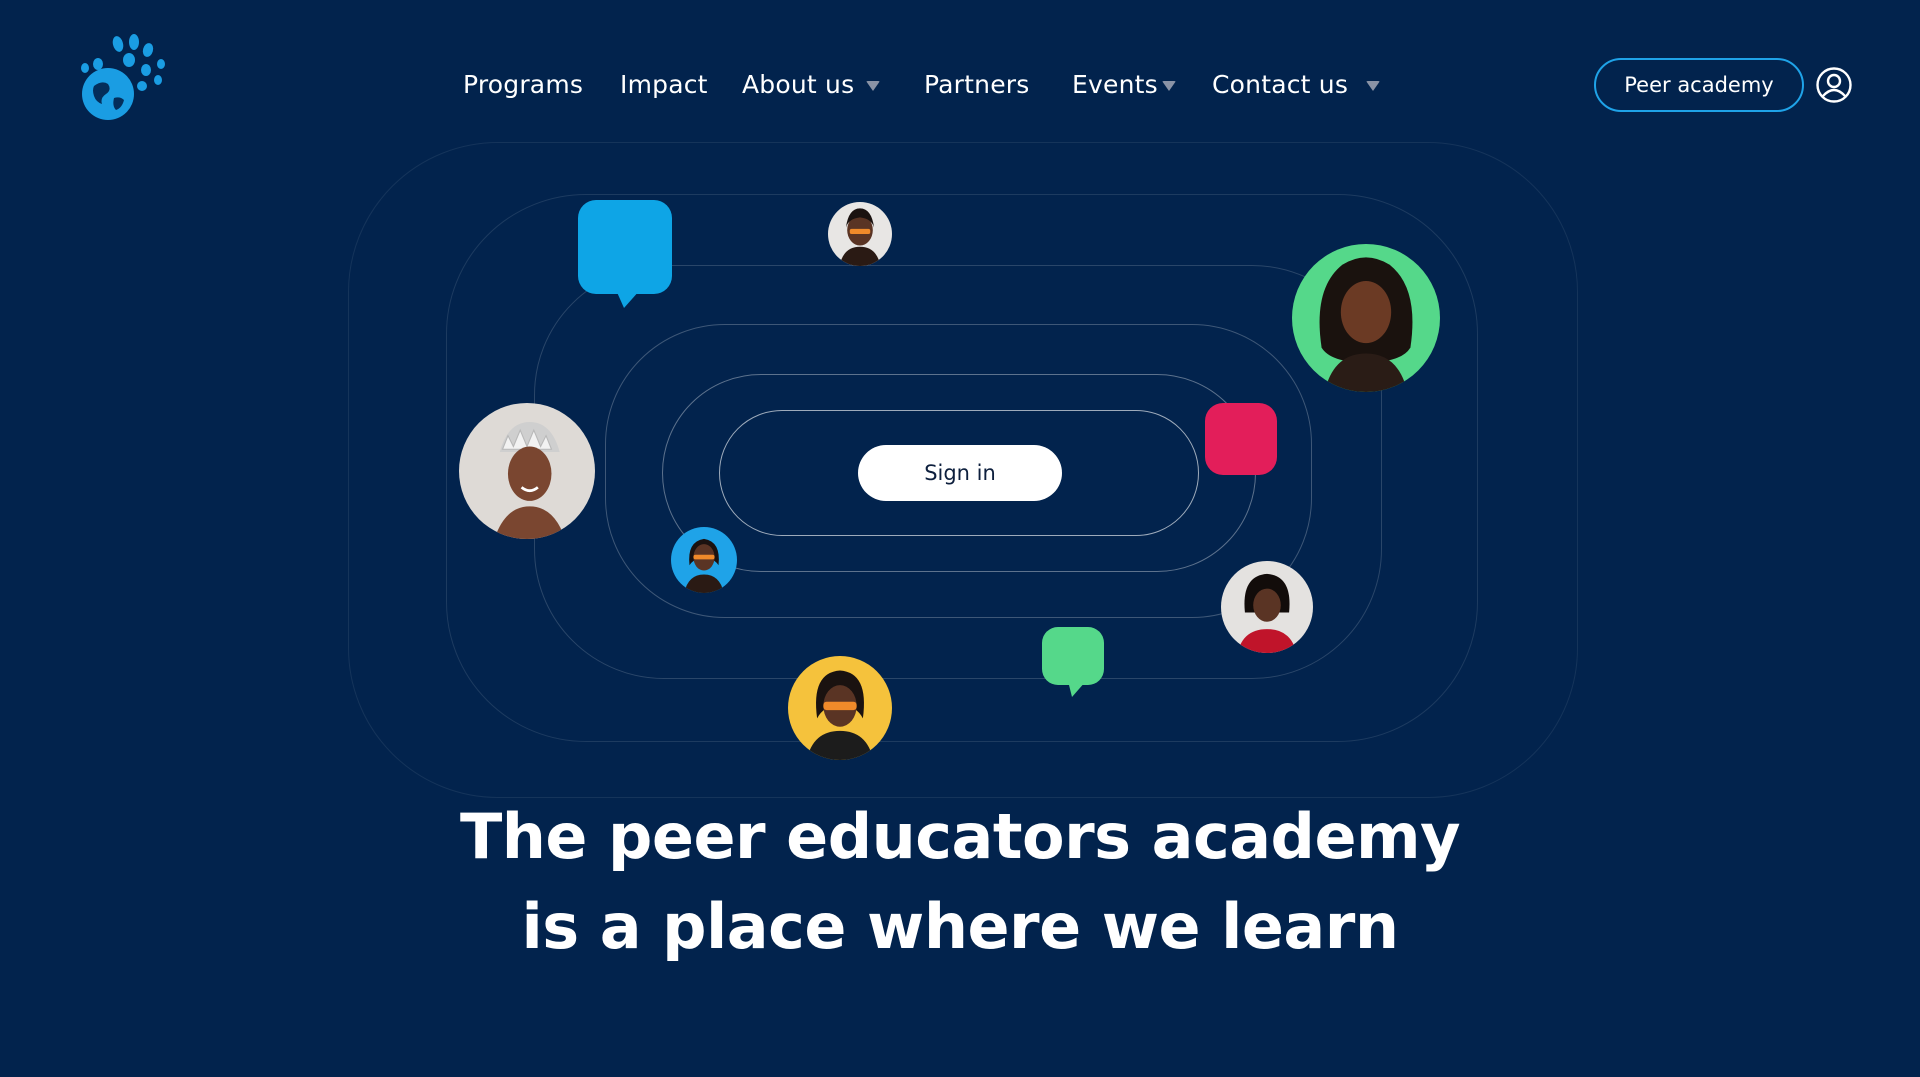 This screenshot has width=1920, height=1077. I want to click on hand-globe-logo-icon, so click(127, 78).